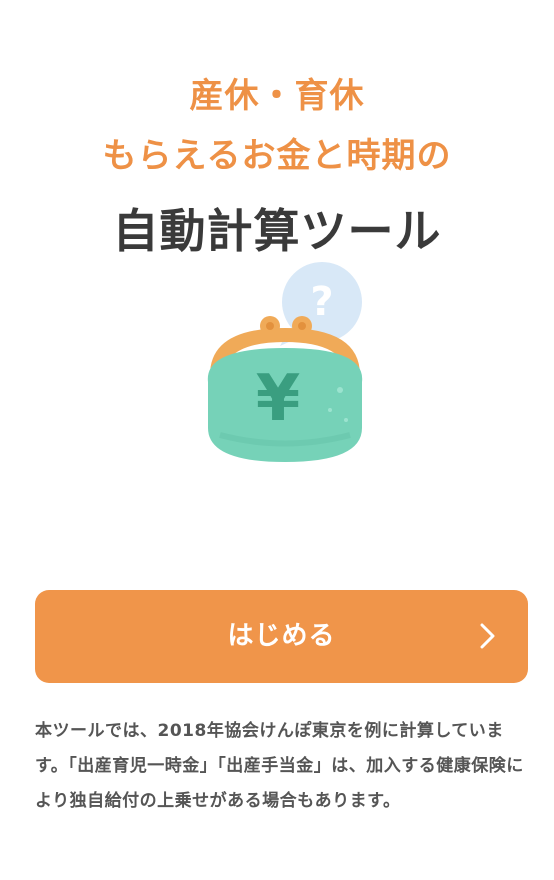 This screenshot has height=880, width=554. What do you see at coordinates (277, 156) in the screenshot?
I see `title-line-2: もらえるお金と時期の` at bounding box center [277, 156].